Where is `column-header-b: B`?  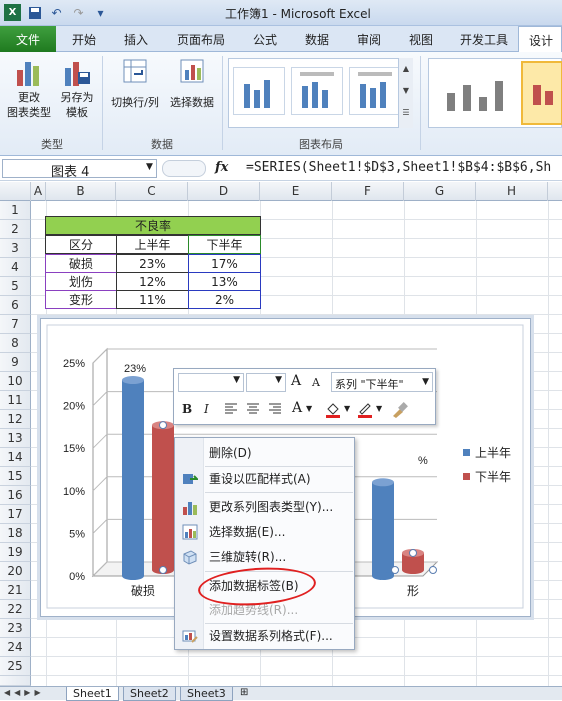 column-header-b: B is located at coordinates (81, 191).